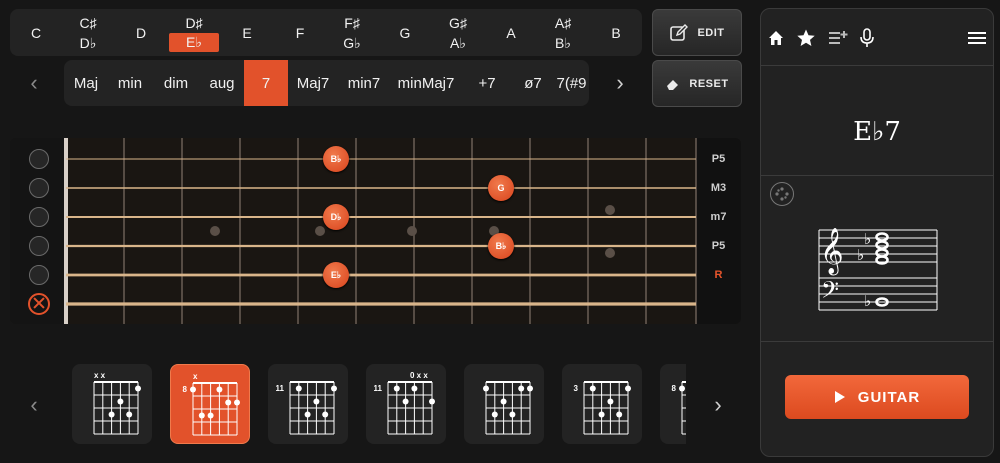 The height and width of the screenshot is (463, 1000). I want to click on chord-quality-option: Maj7, so click(313, 83).